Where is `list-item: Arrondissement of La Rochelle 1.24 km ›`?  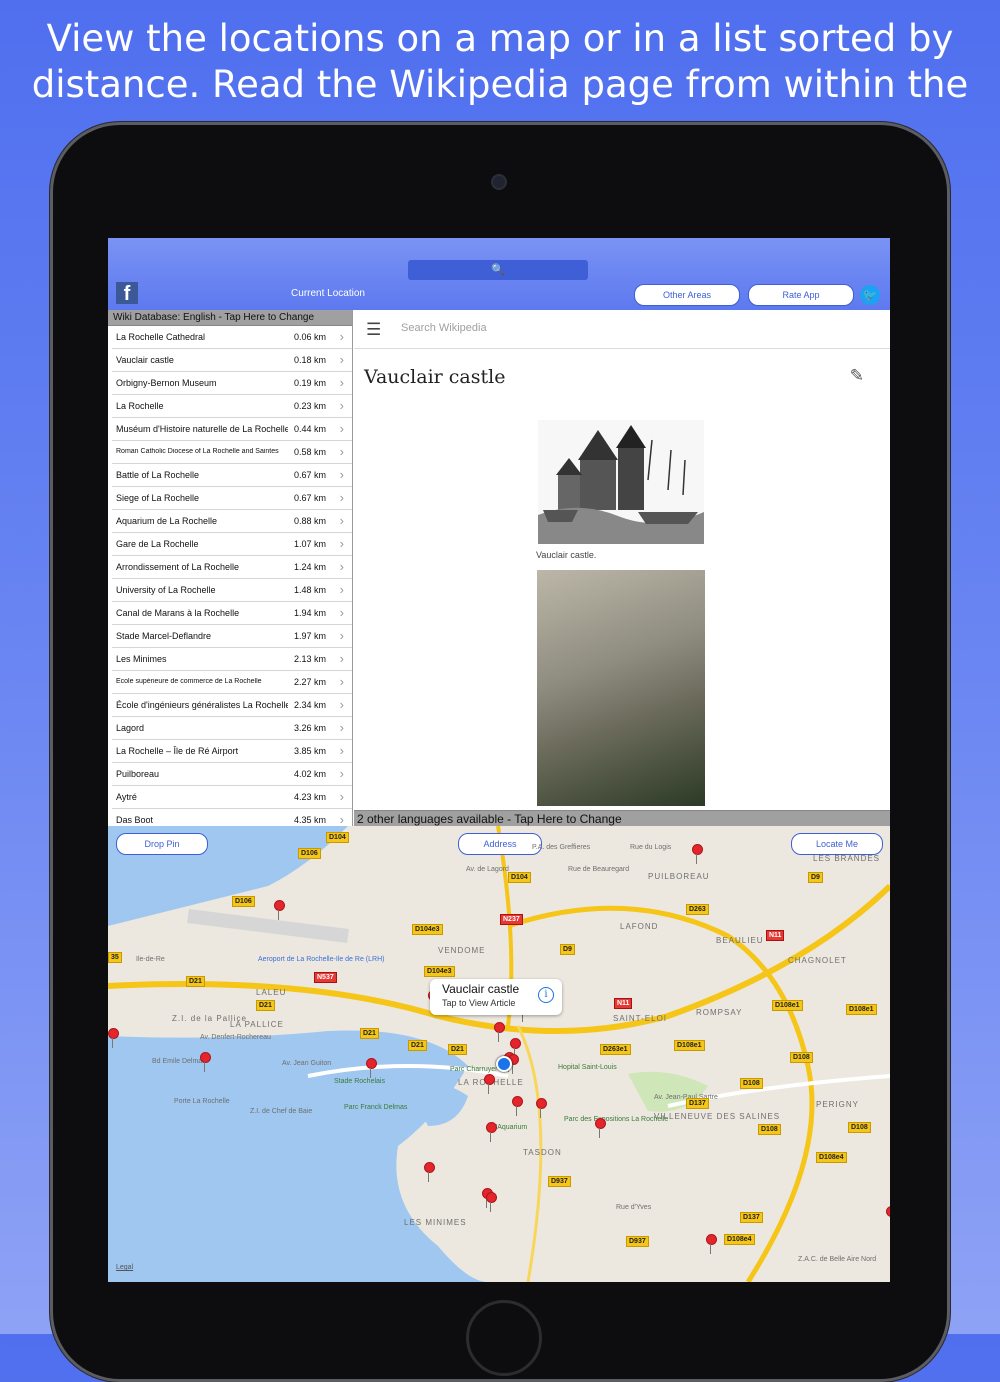
list-item: Arrondissement of La Rochelle 1.24 km › is located at coordinates (232, 567).